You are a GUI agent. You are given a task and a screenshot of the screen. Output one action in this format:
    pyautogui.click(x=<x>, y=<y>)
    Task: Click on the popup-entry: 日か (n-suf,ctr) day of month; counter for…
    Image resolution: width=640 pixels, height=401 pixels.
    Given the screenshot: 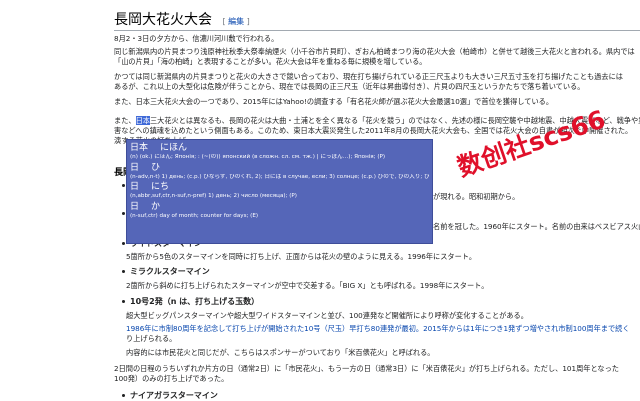 What is the action you would take?
    pyautogui.click(x=279, y=211)
    